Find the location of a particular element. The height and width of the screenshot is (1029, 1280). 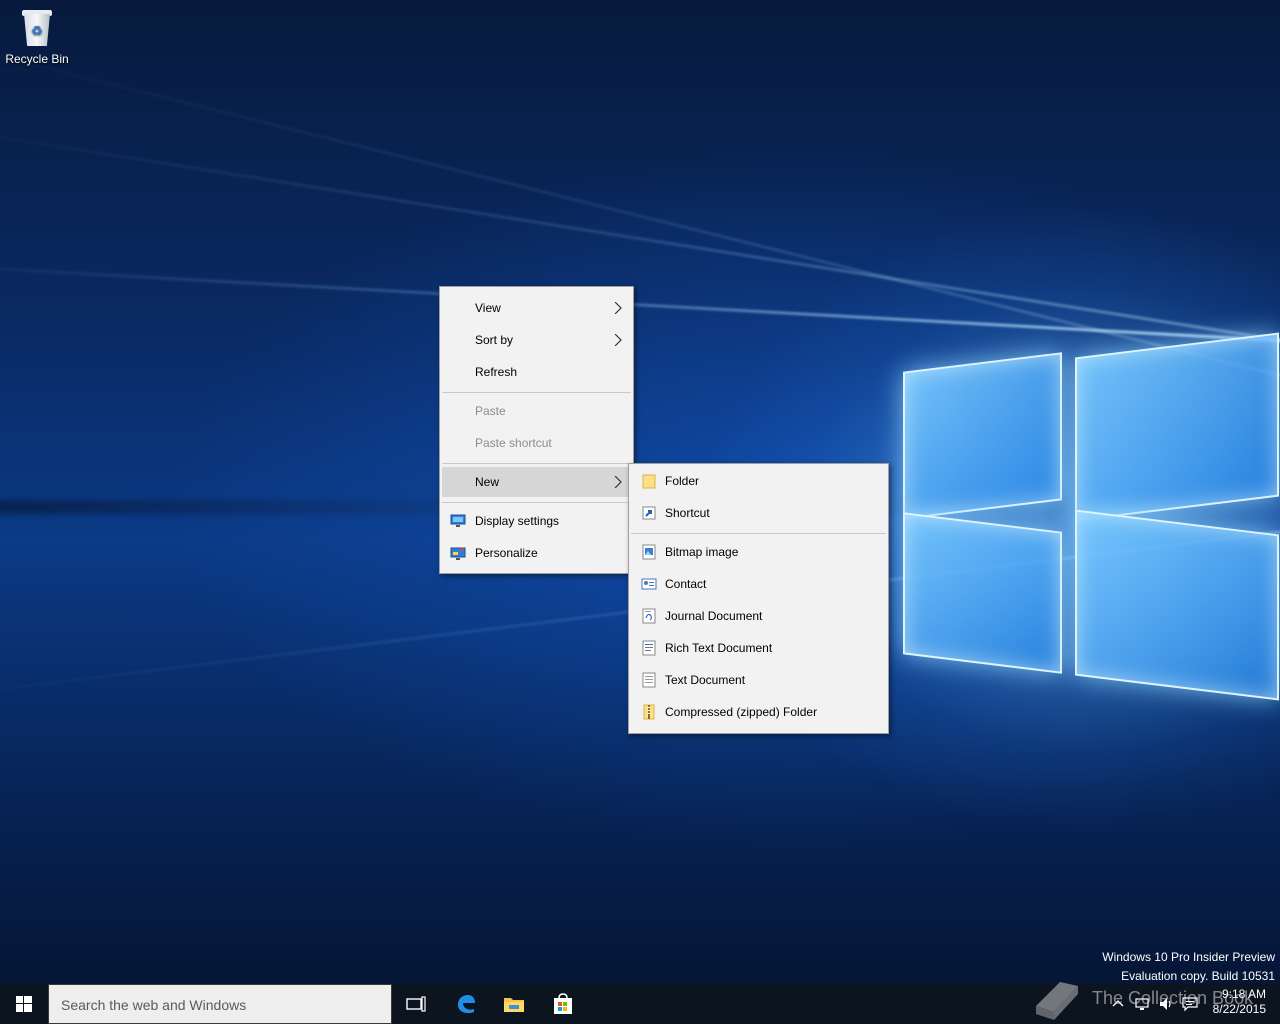

taskbar: 9:18 AM 8/22/2015 is located at coordinates (640, 1004).